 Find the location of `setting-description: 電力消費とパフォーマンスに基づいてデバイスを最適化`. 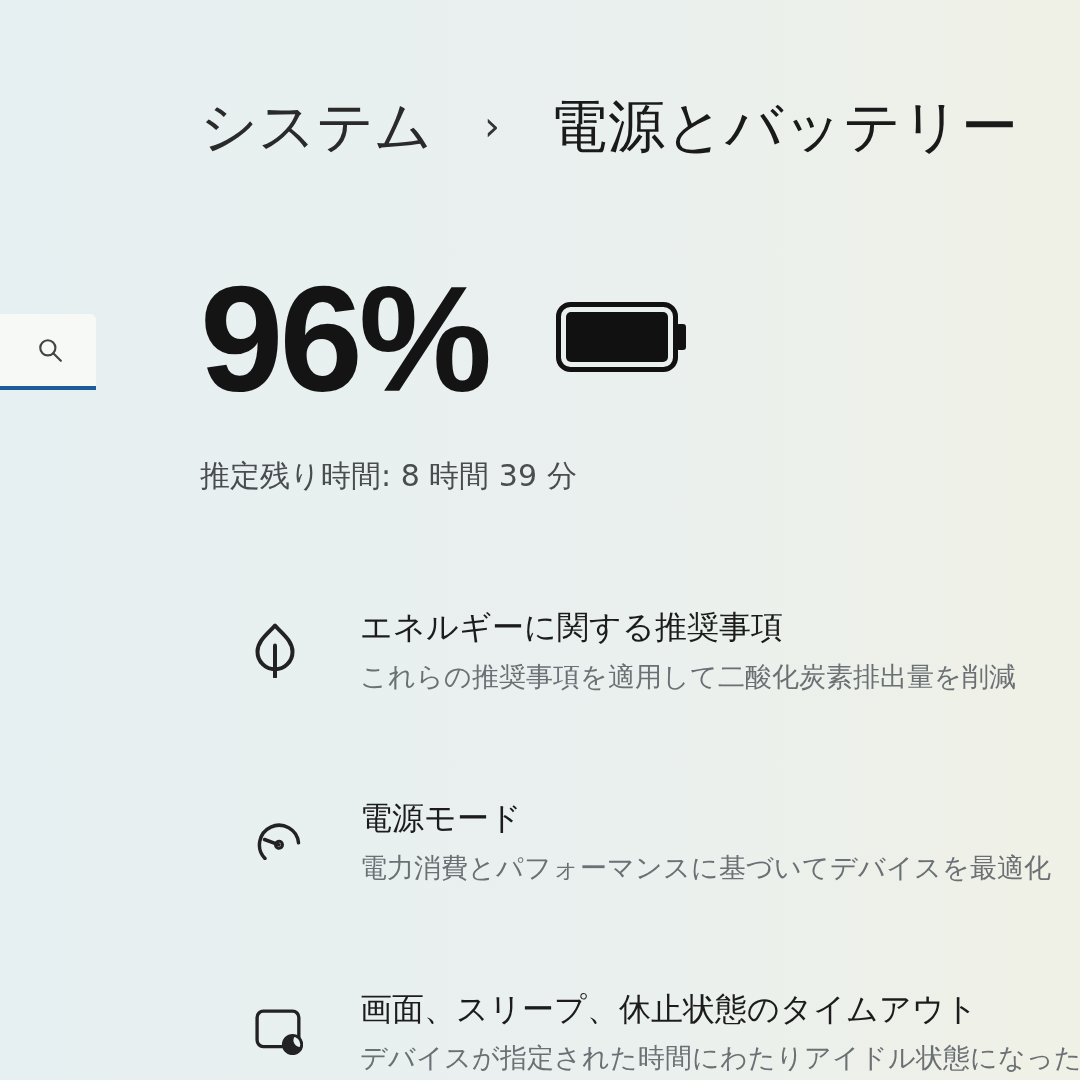

setting-description: 電力消費とパフォーマンスに基づいてデバイスを最適化 is located at coordinates (705, 867).